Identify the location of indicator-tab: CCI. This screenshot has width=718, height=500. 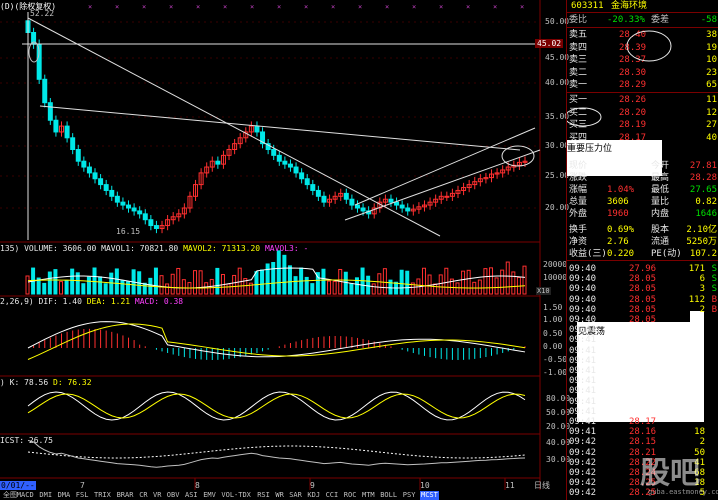
(332, 495).